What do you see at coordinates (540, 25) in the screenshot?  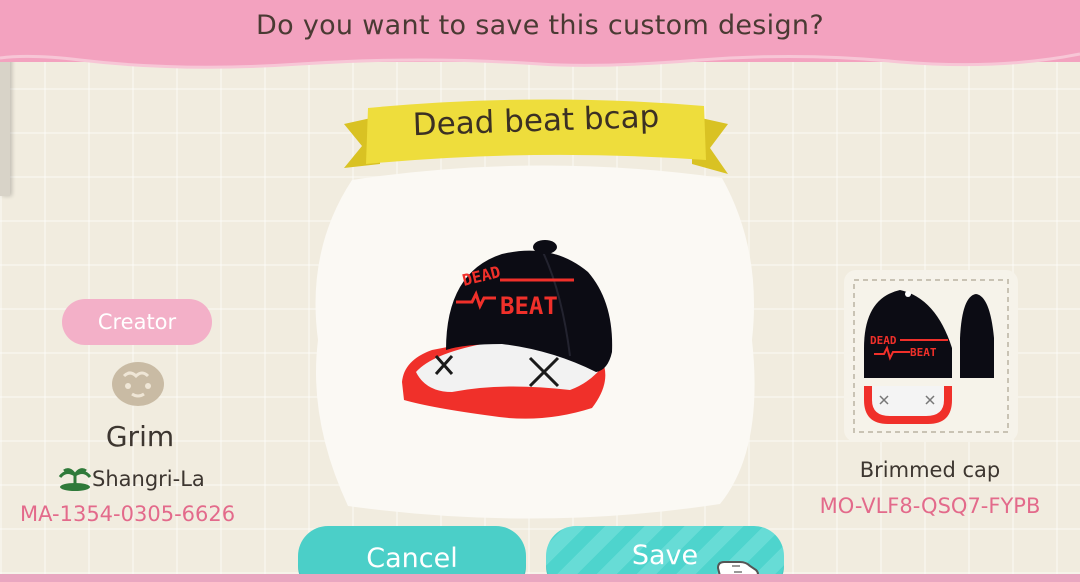 I see `save-prompt: Do you want to save this custom design?` at bounding box center [540, 25].